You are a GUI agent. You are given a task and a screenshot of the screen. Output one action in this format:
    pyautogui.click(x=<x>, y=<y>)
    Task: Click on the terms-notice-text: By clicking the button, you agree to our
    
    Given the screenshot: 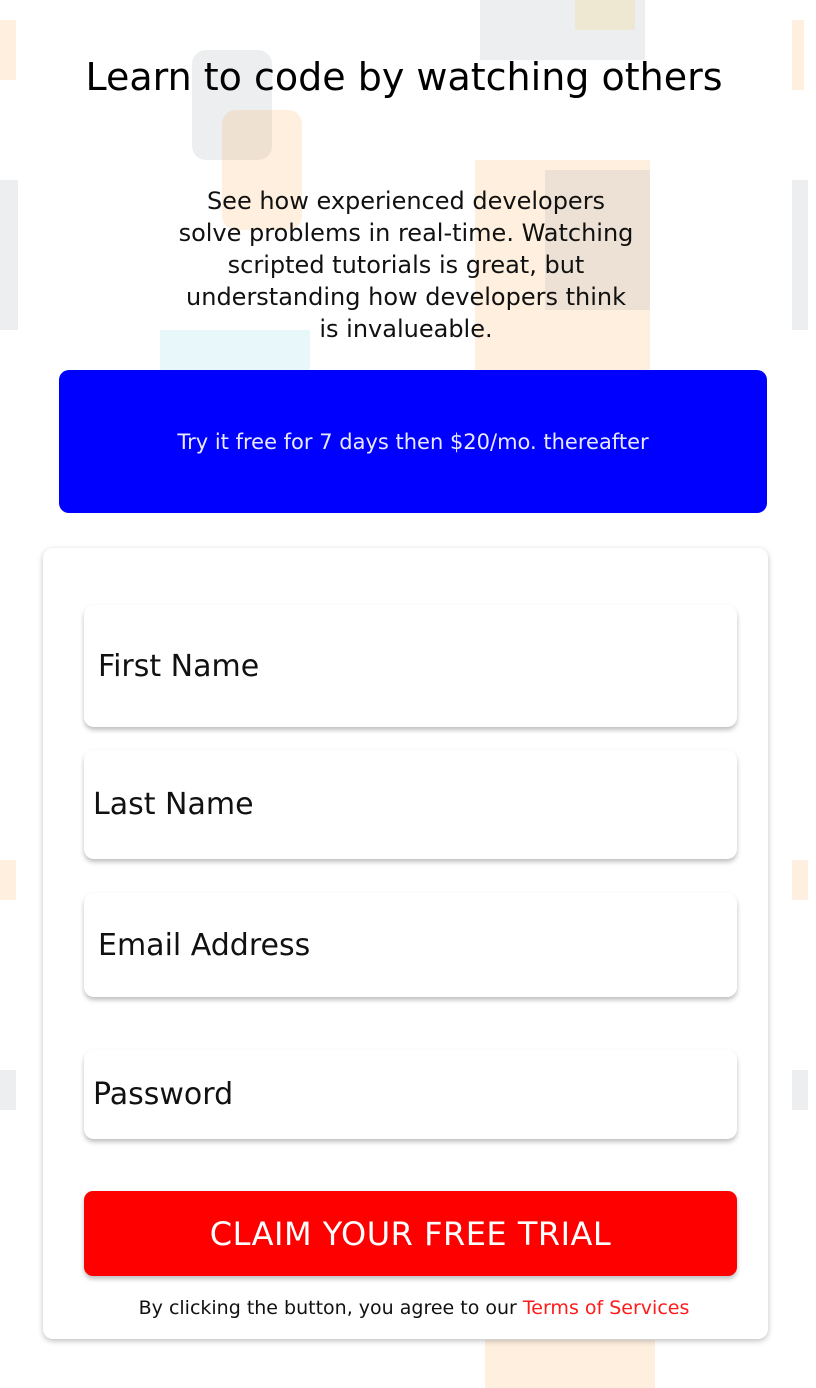 What is the action you would take?
    pyautogui.click(x=330, y=1308)
    